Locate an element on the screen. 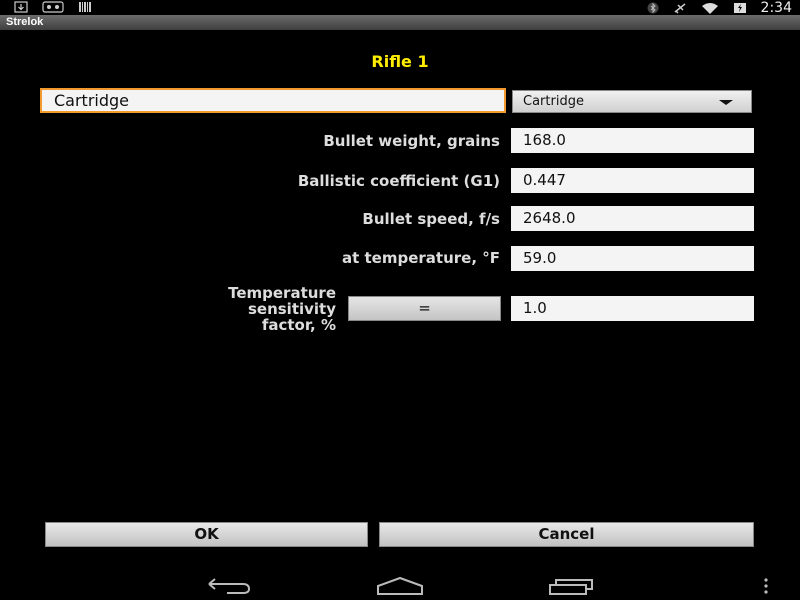 The image size is (800, 600). cartridge-name-input: Cartridge is located at coordinates (273, 100).